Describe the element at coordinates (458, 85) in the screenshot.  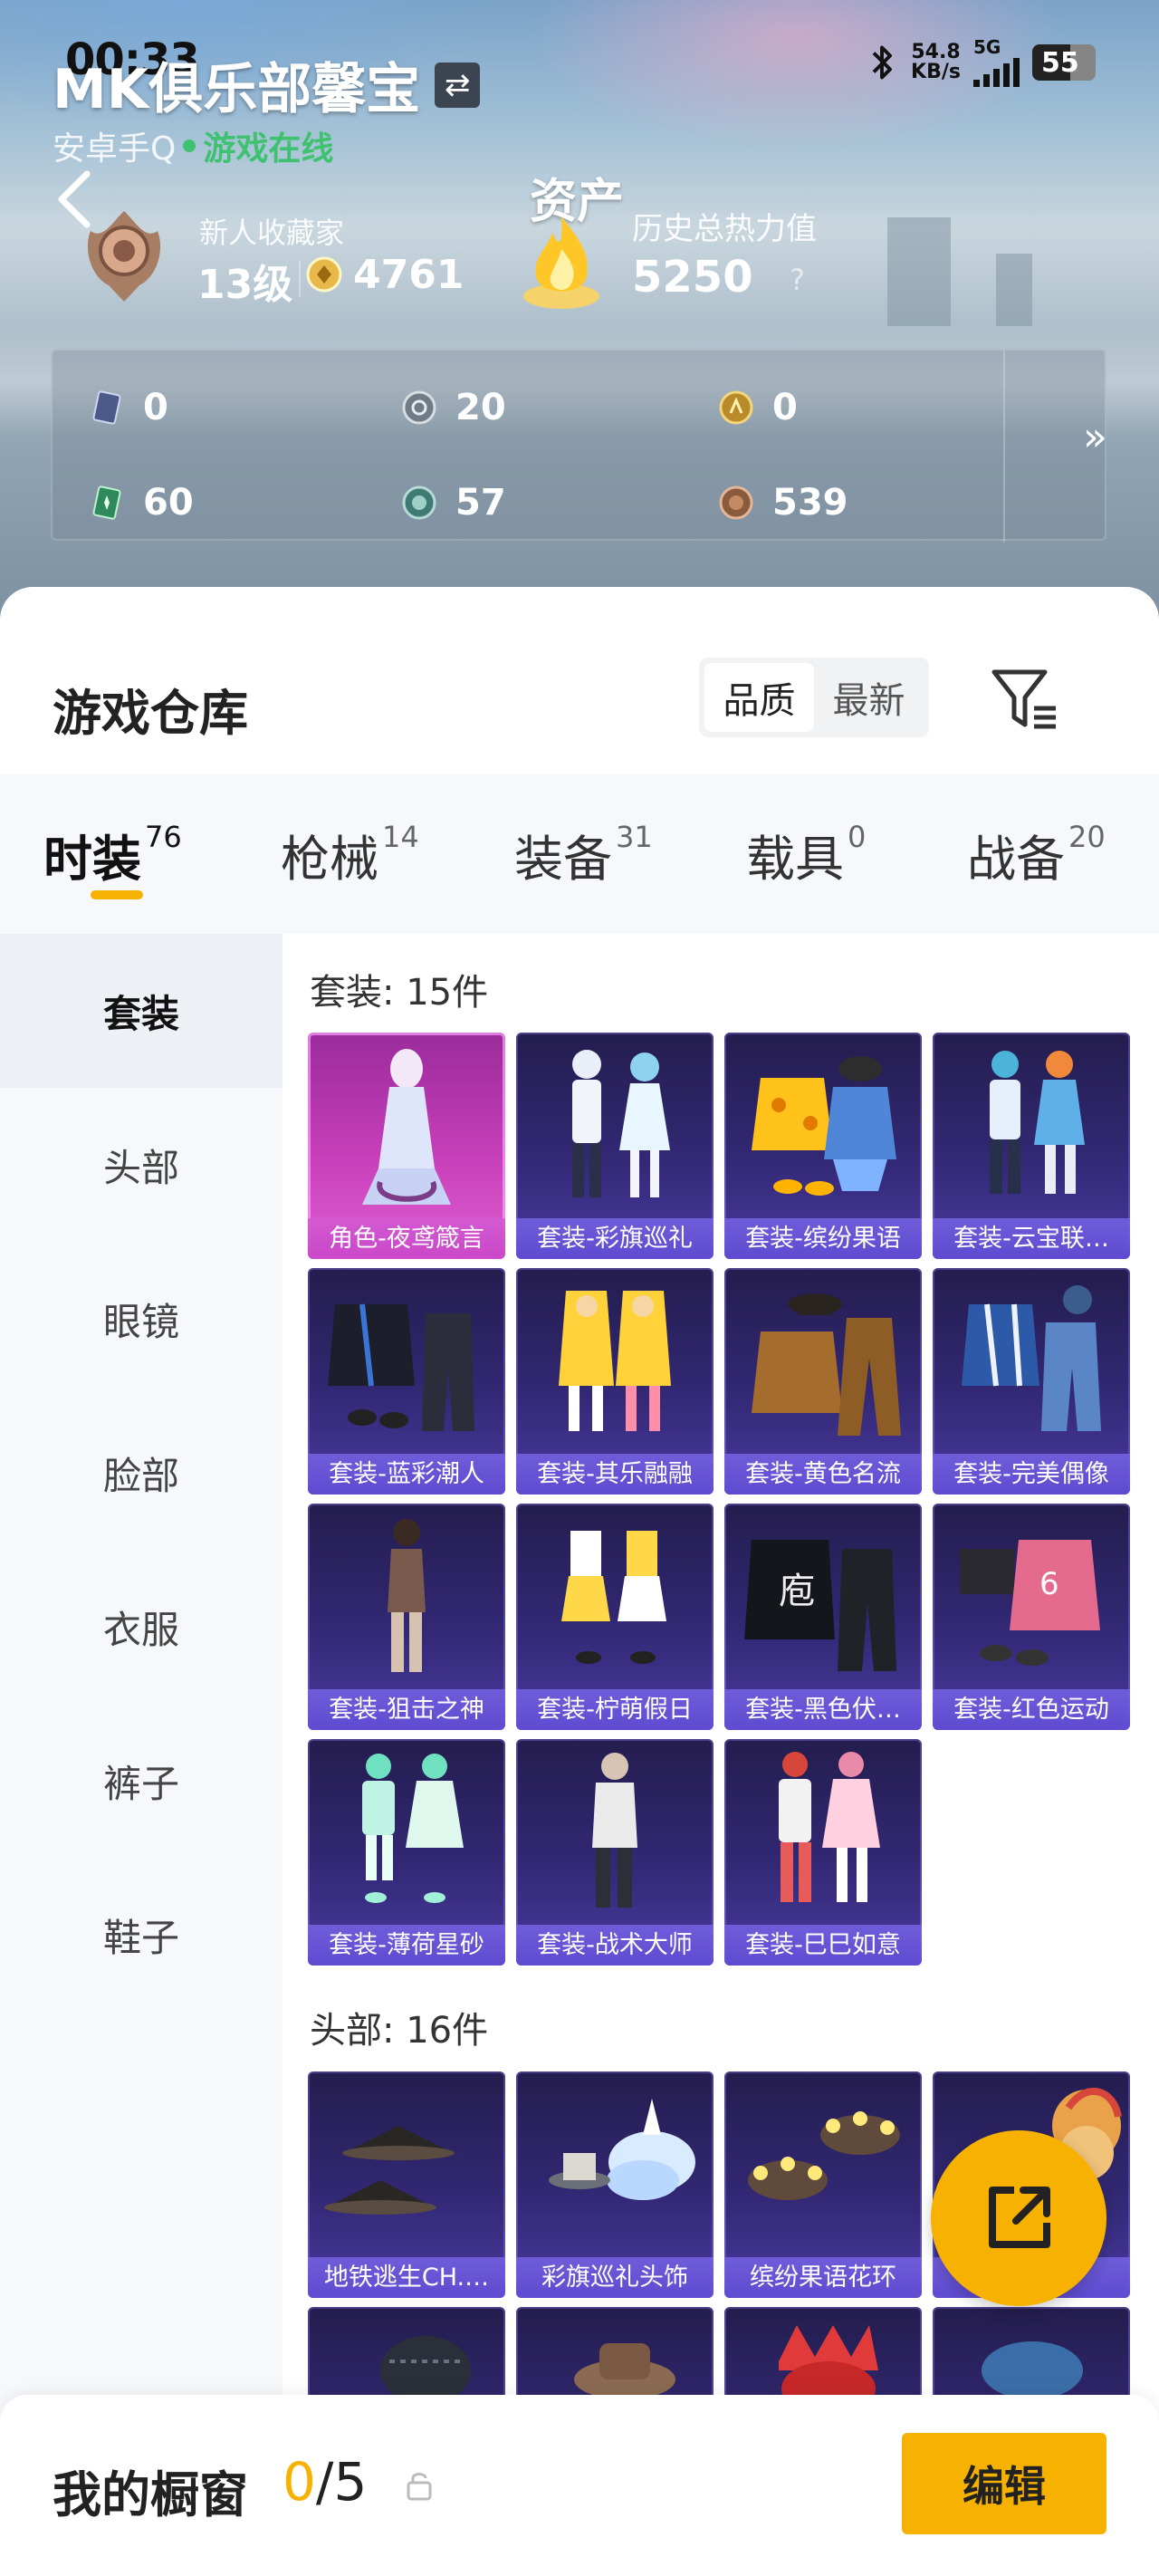
I see `swap-account-icon: ⇄` at that location.